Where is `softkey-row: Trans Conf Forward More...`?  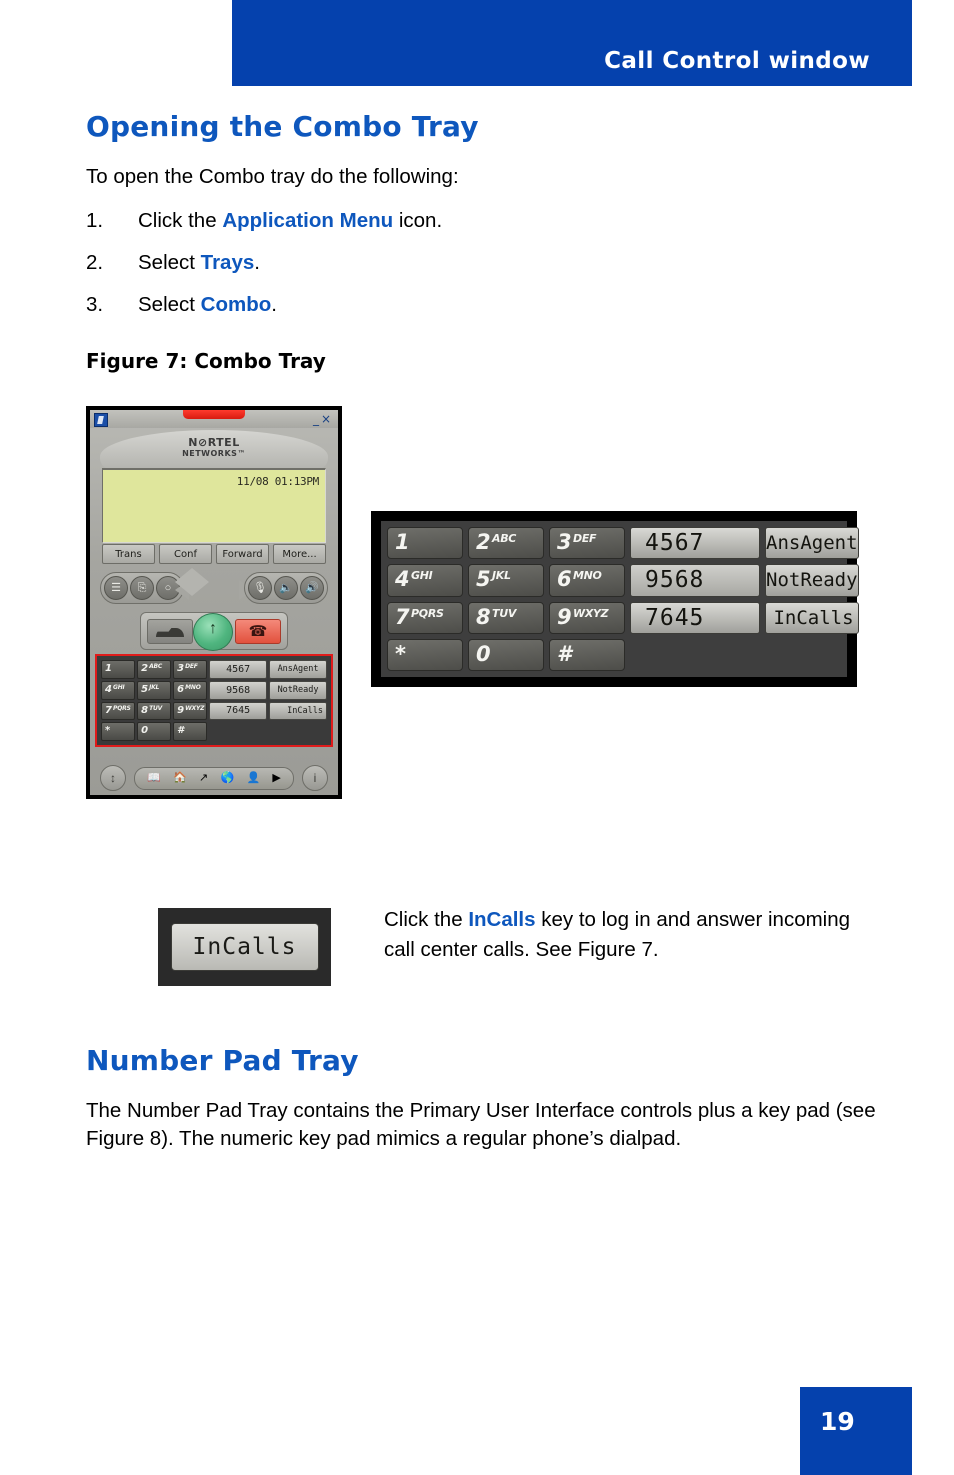 softkey-row: Trans Conf Forward More... is located at coordinates (214, 554).